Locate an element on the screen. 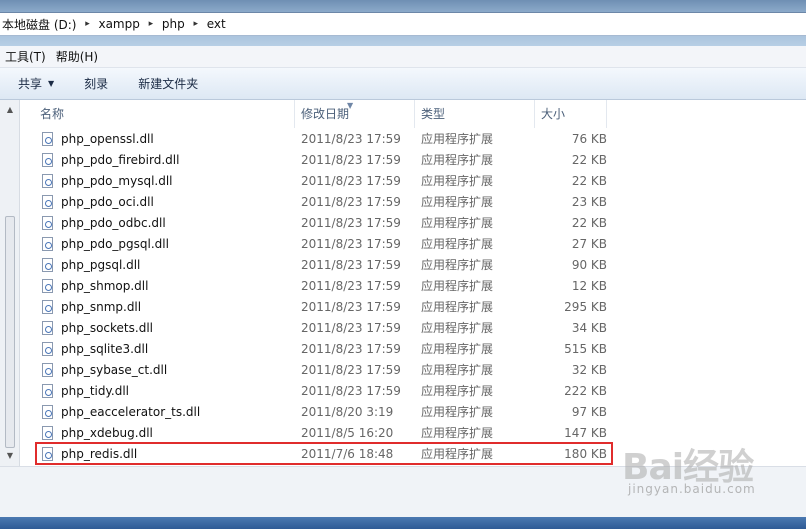 The image size is (806, 529). address-bar-area: 本地磁盘 (D:) ▸ xampp ▸ php ▸ ext is located at coordinates (403, 23).